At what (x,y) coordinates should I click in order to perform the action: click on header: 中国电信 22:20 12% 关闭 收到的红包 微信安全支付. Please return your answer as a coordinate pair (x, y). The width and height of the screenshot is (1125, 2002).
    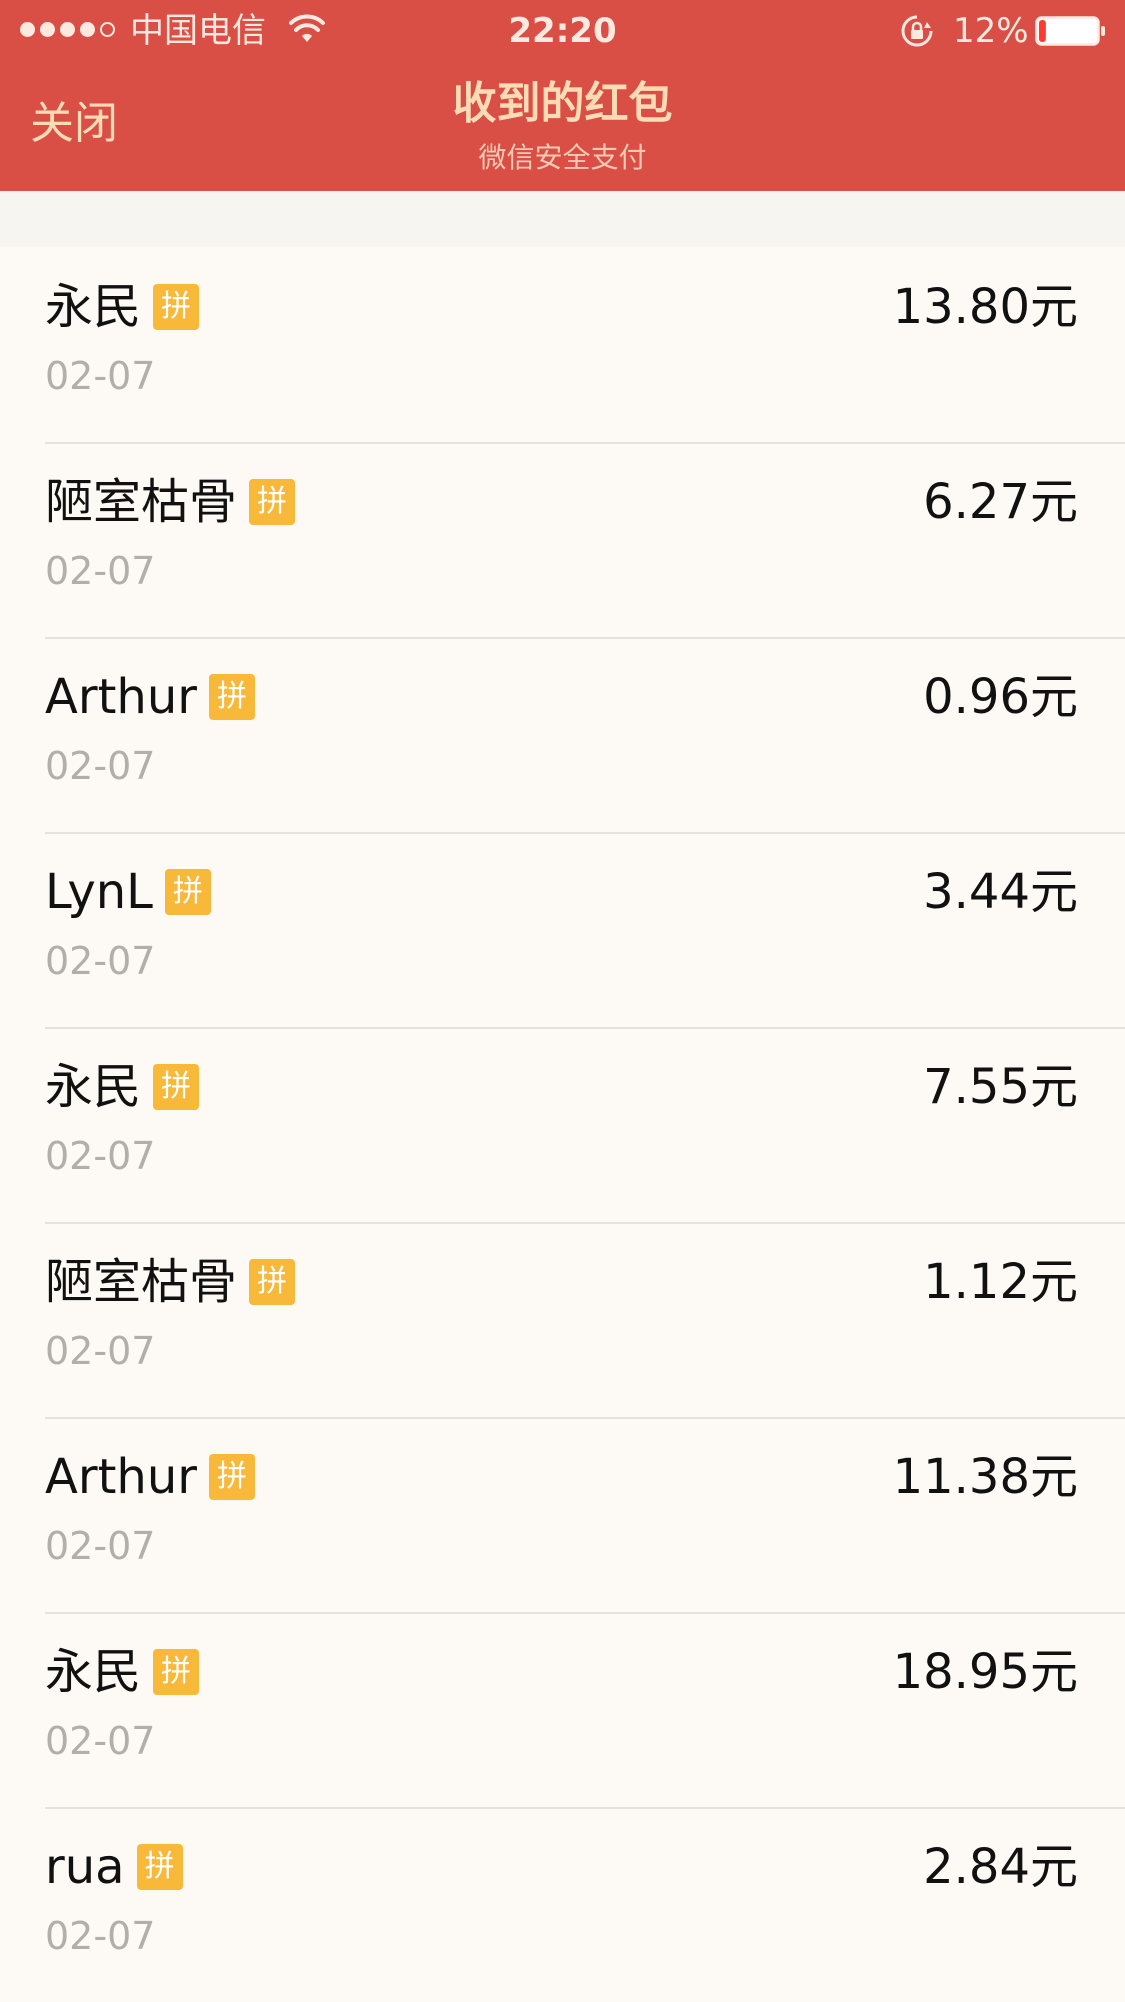
    Looking at the image, I should click on (562, 95).